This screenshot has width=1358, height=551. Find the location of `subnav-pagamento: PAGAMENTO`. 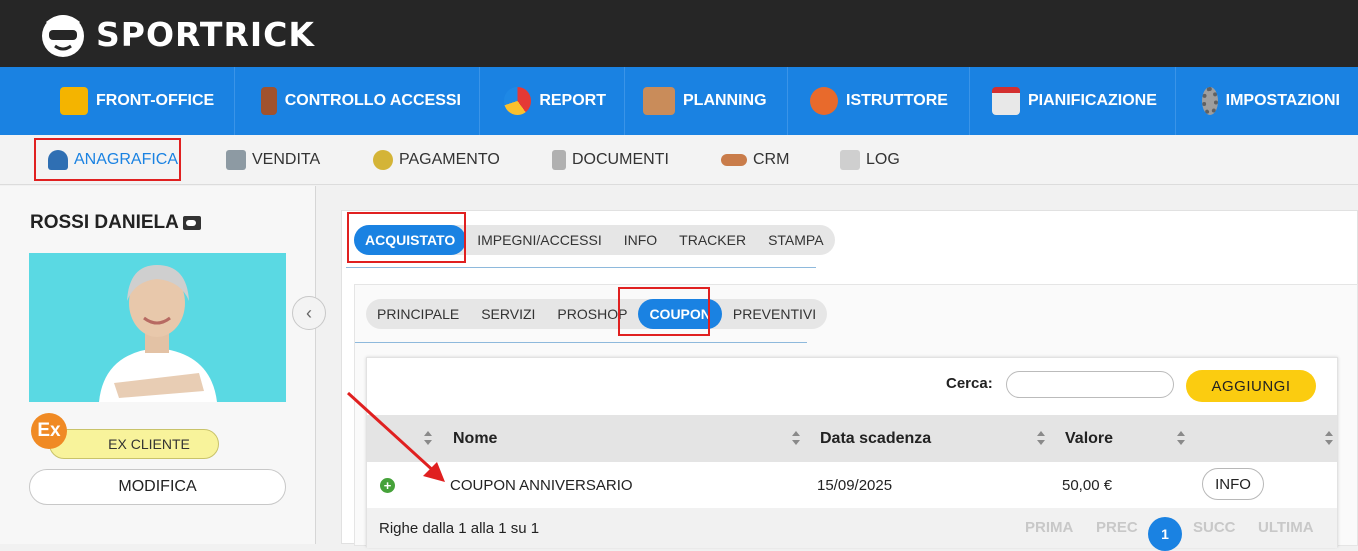

subnav-pagamento: PAGAMENTO is located at coordinates (436, 160).